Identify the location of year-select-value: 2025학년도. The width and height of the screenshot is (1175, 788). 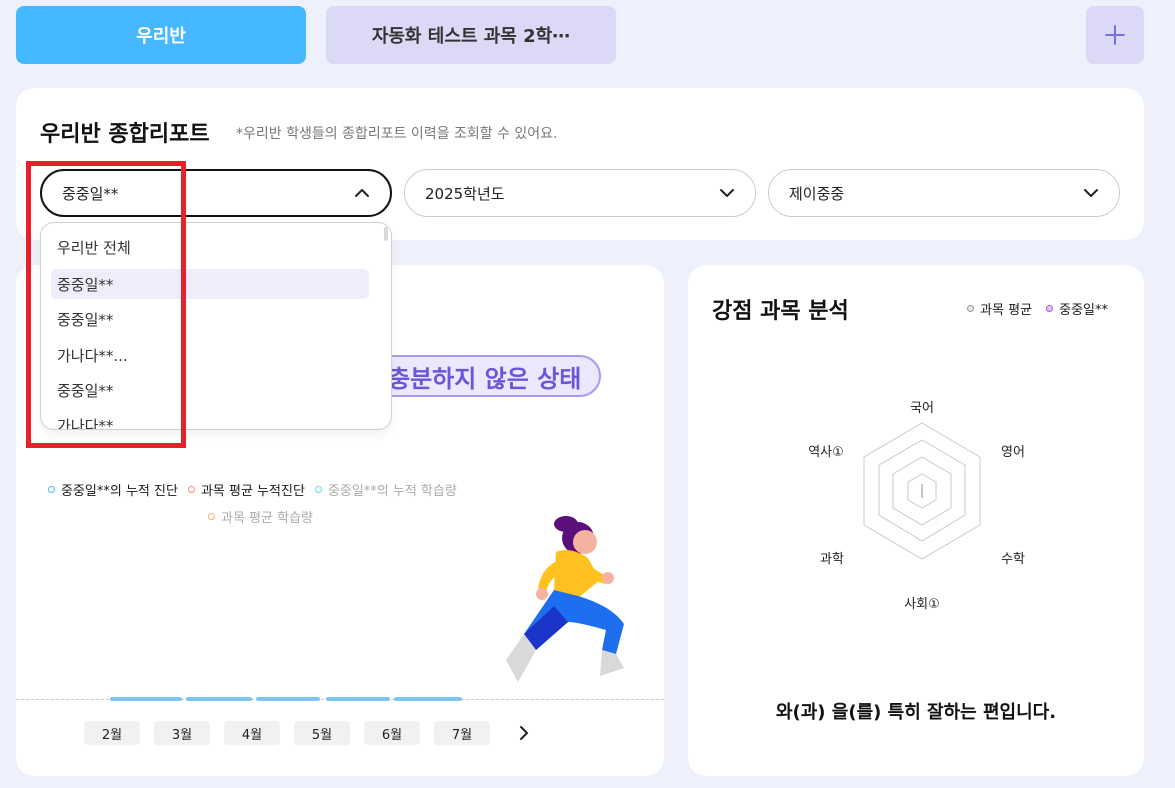
(465, 193).